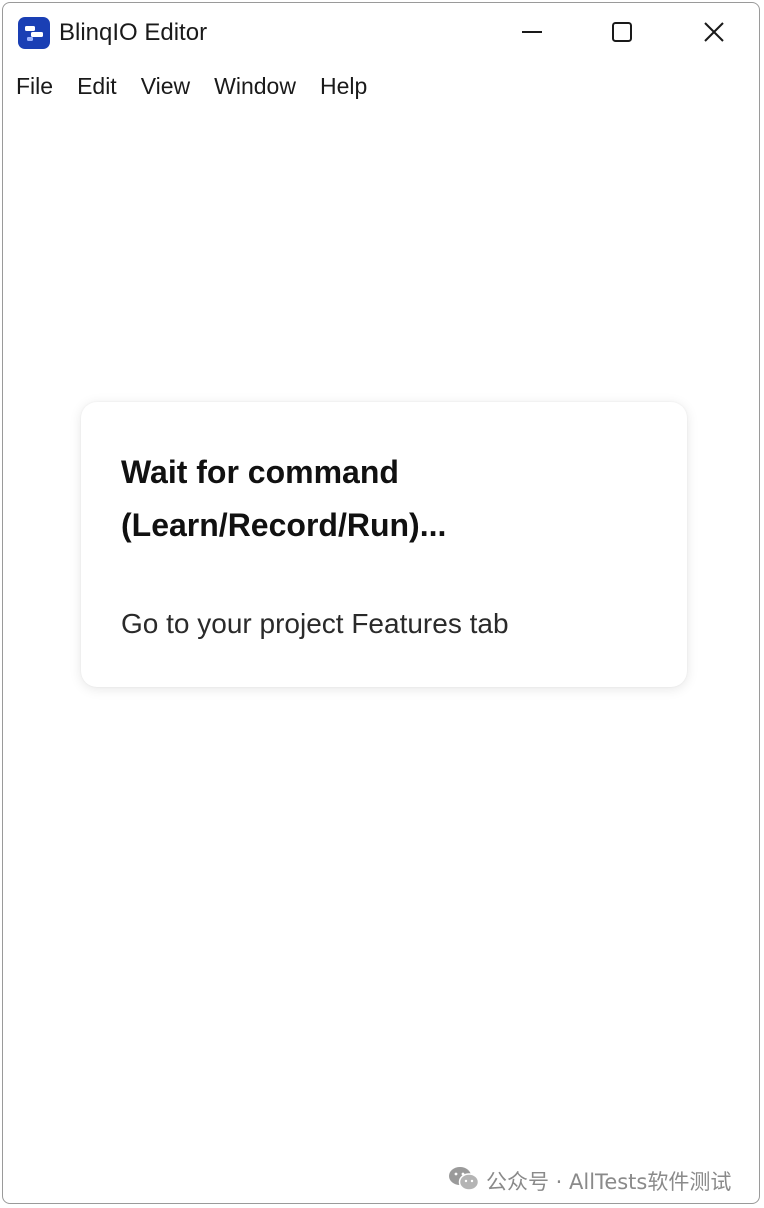  What do you see at coordinates (467, 1181) in the screenshot?
I see `wechat-icon` at bounding box center [467, 1181].